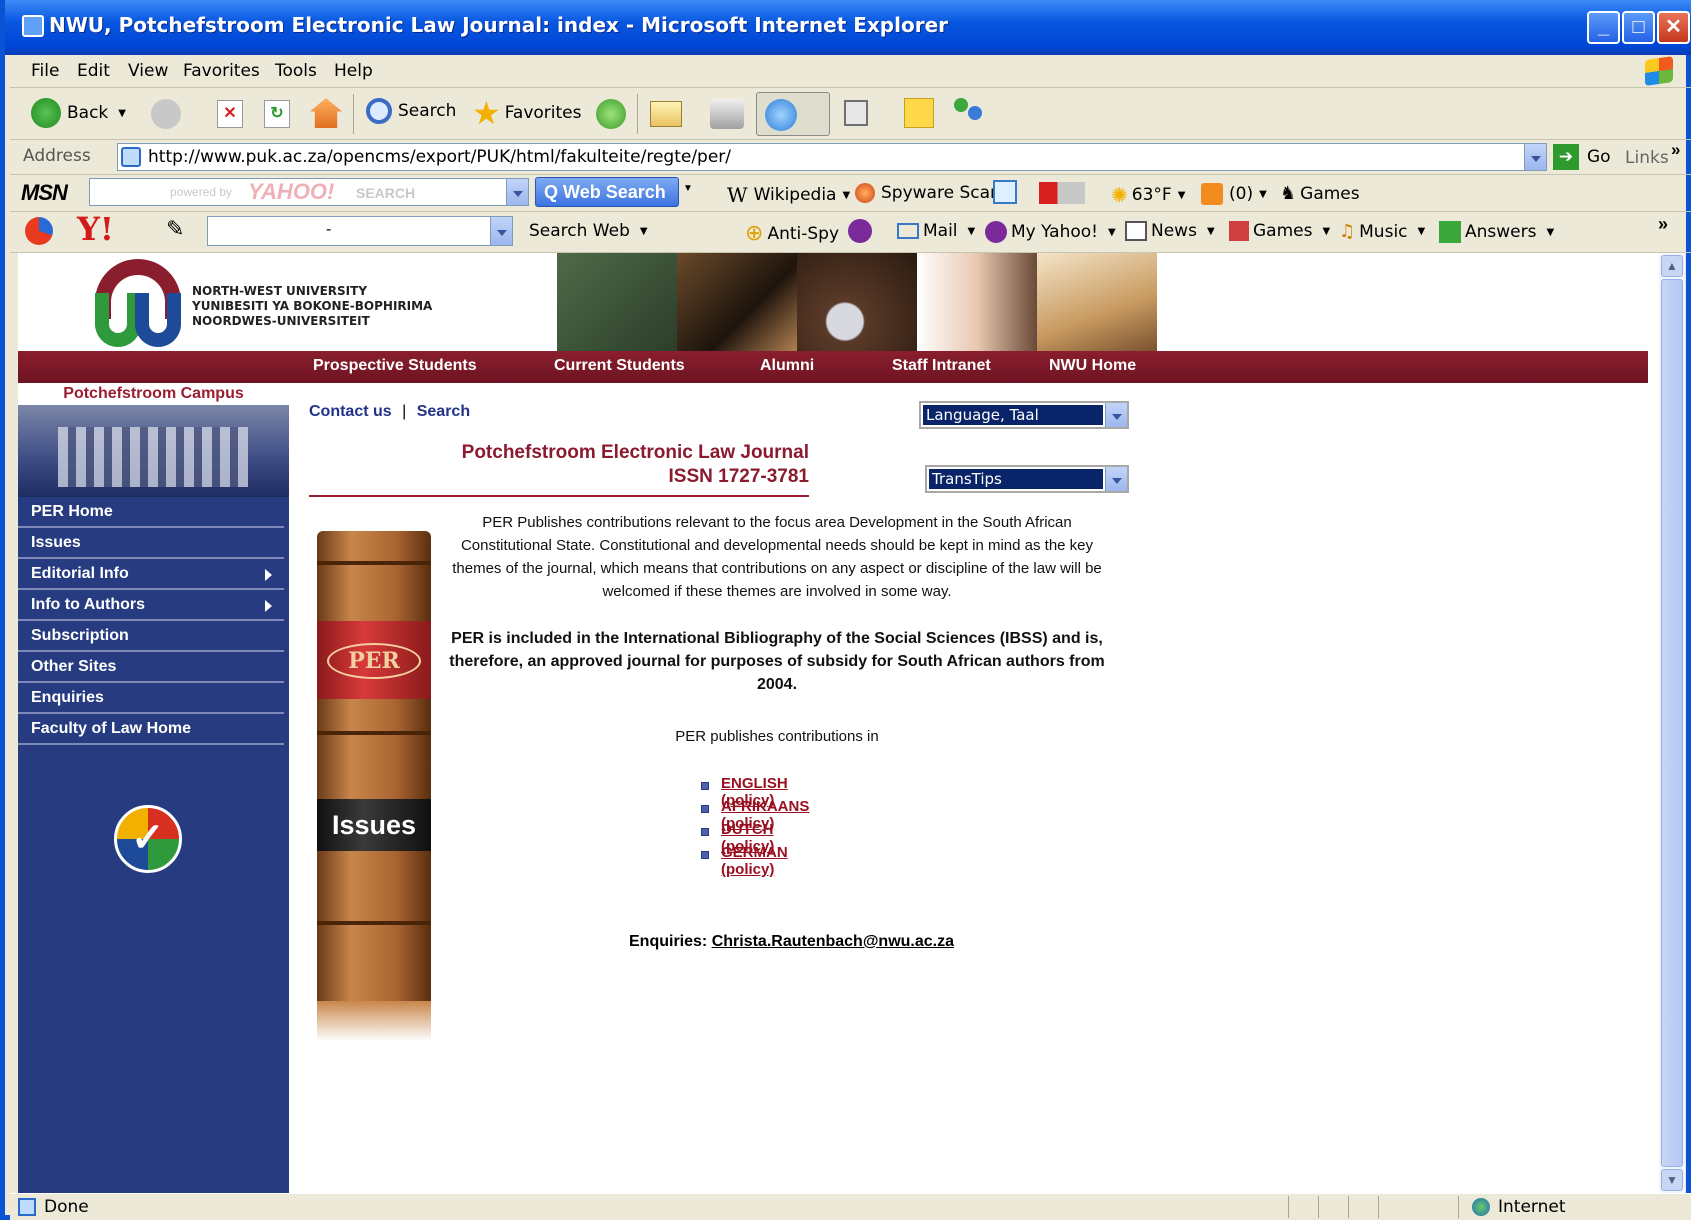 The image size is (1691, 1220). What do you see at coordinates (93, 71) in the screenshot?
I see `menu-edit: Edit` at bounding box center [93, 71].